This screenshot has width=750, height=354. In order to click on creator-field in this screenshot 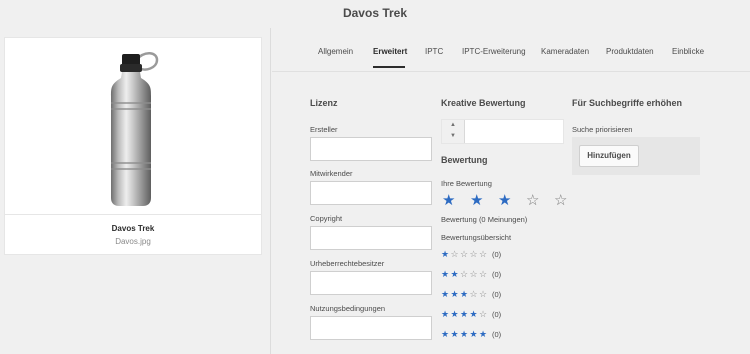, I will do `click(371, 149)`.